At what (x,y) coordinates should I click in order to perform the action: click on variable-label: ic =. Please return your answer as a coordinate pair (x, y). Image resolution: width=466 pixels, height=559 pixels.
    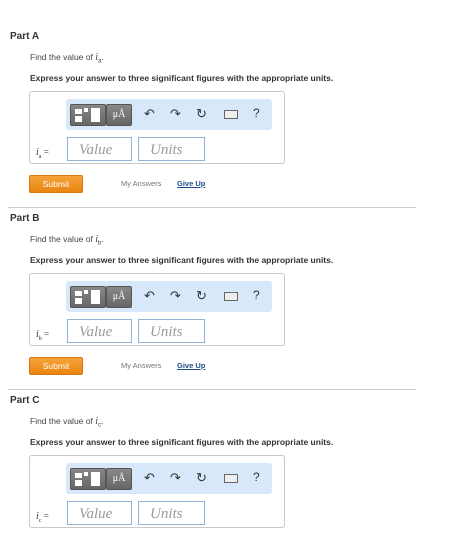
    Looking at the image, I should click on (42, 517).